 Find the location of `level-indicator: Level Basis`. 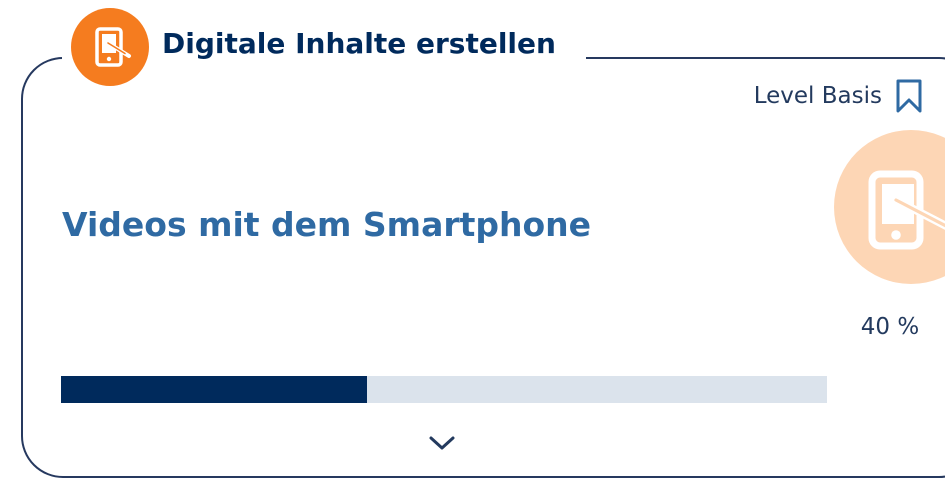

level-indicator: Level Basis is located at coordinates (838, 96).